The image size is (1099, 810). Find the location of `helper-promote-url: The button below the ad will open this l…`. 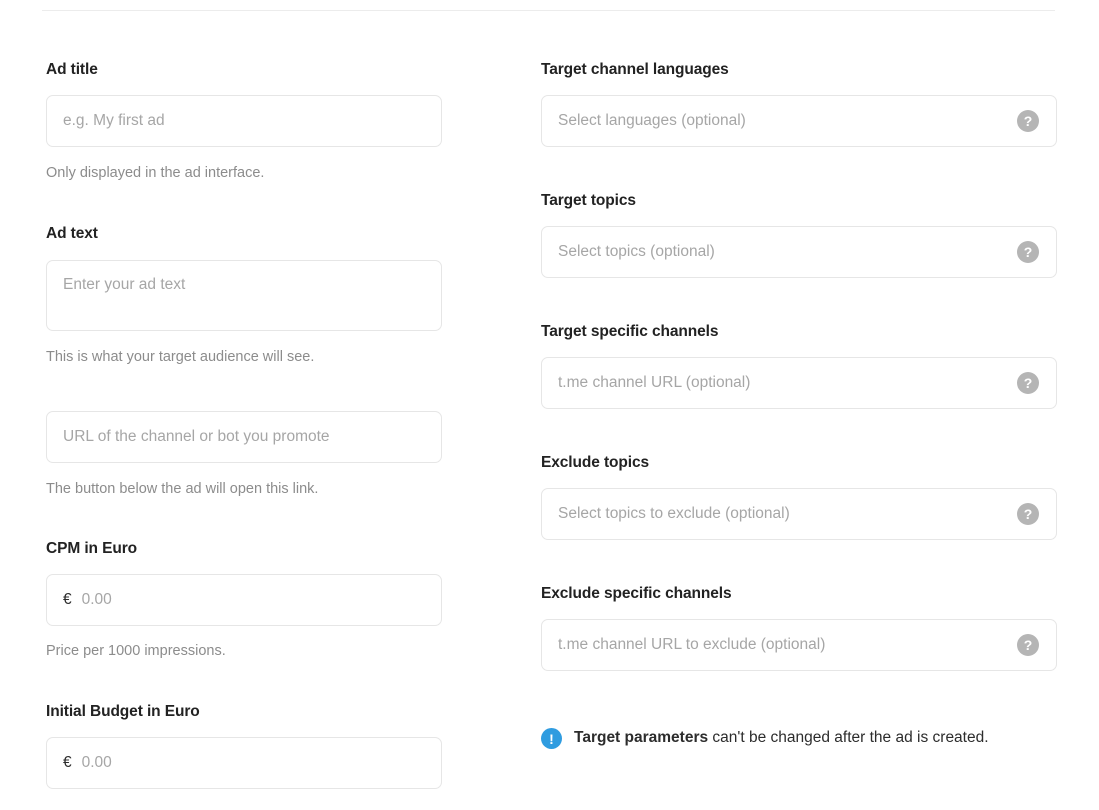

helper-promote-url: The button below the ad will open this l… is located at coordinates (182, 489).